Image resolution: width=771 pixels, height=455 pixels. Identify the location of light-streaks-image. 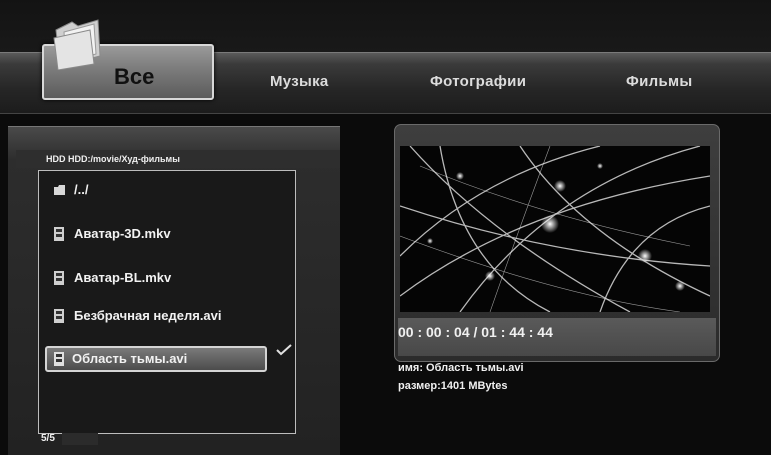
(555, 229).